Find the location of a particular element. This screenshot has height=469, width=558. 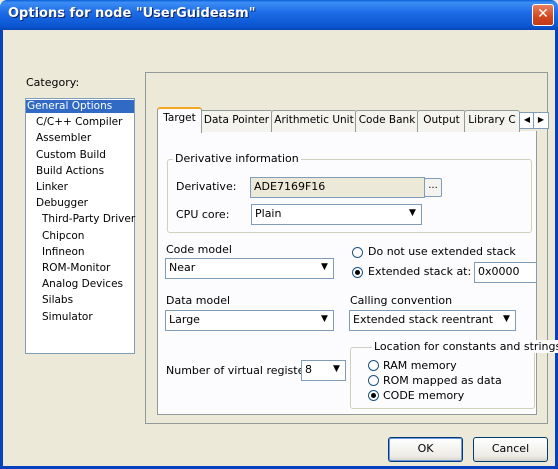

ok-button: OK is located at coordinates (425, 449).